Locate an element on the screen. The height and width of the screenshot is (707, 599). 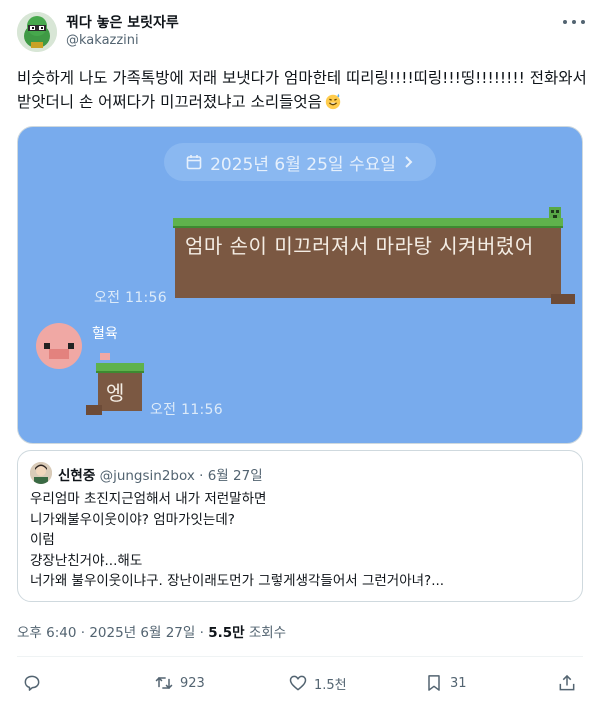
chat-date-label: 2025년 6월 25일 수요일 is located at coordinates (303, 164).